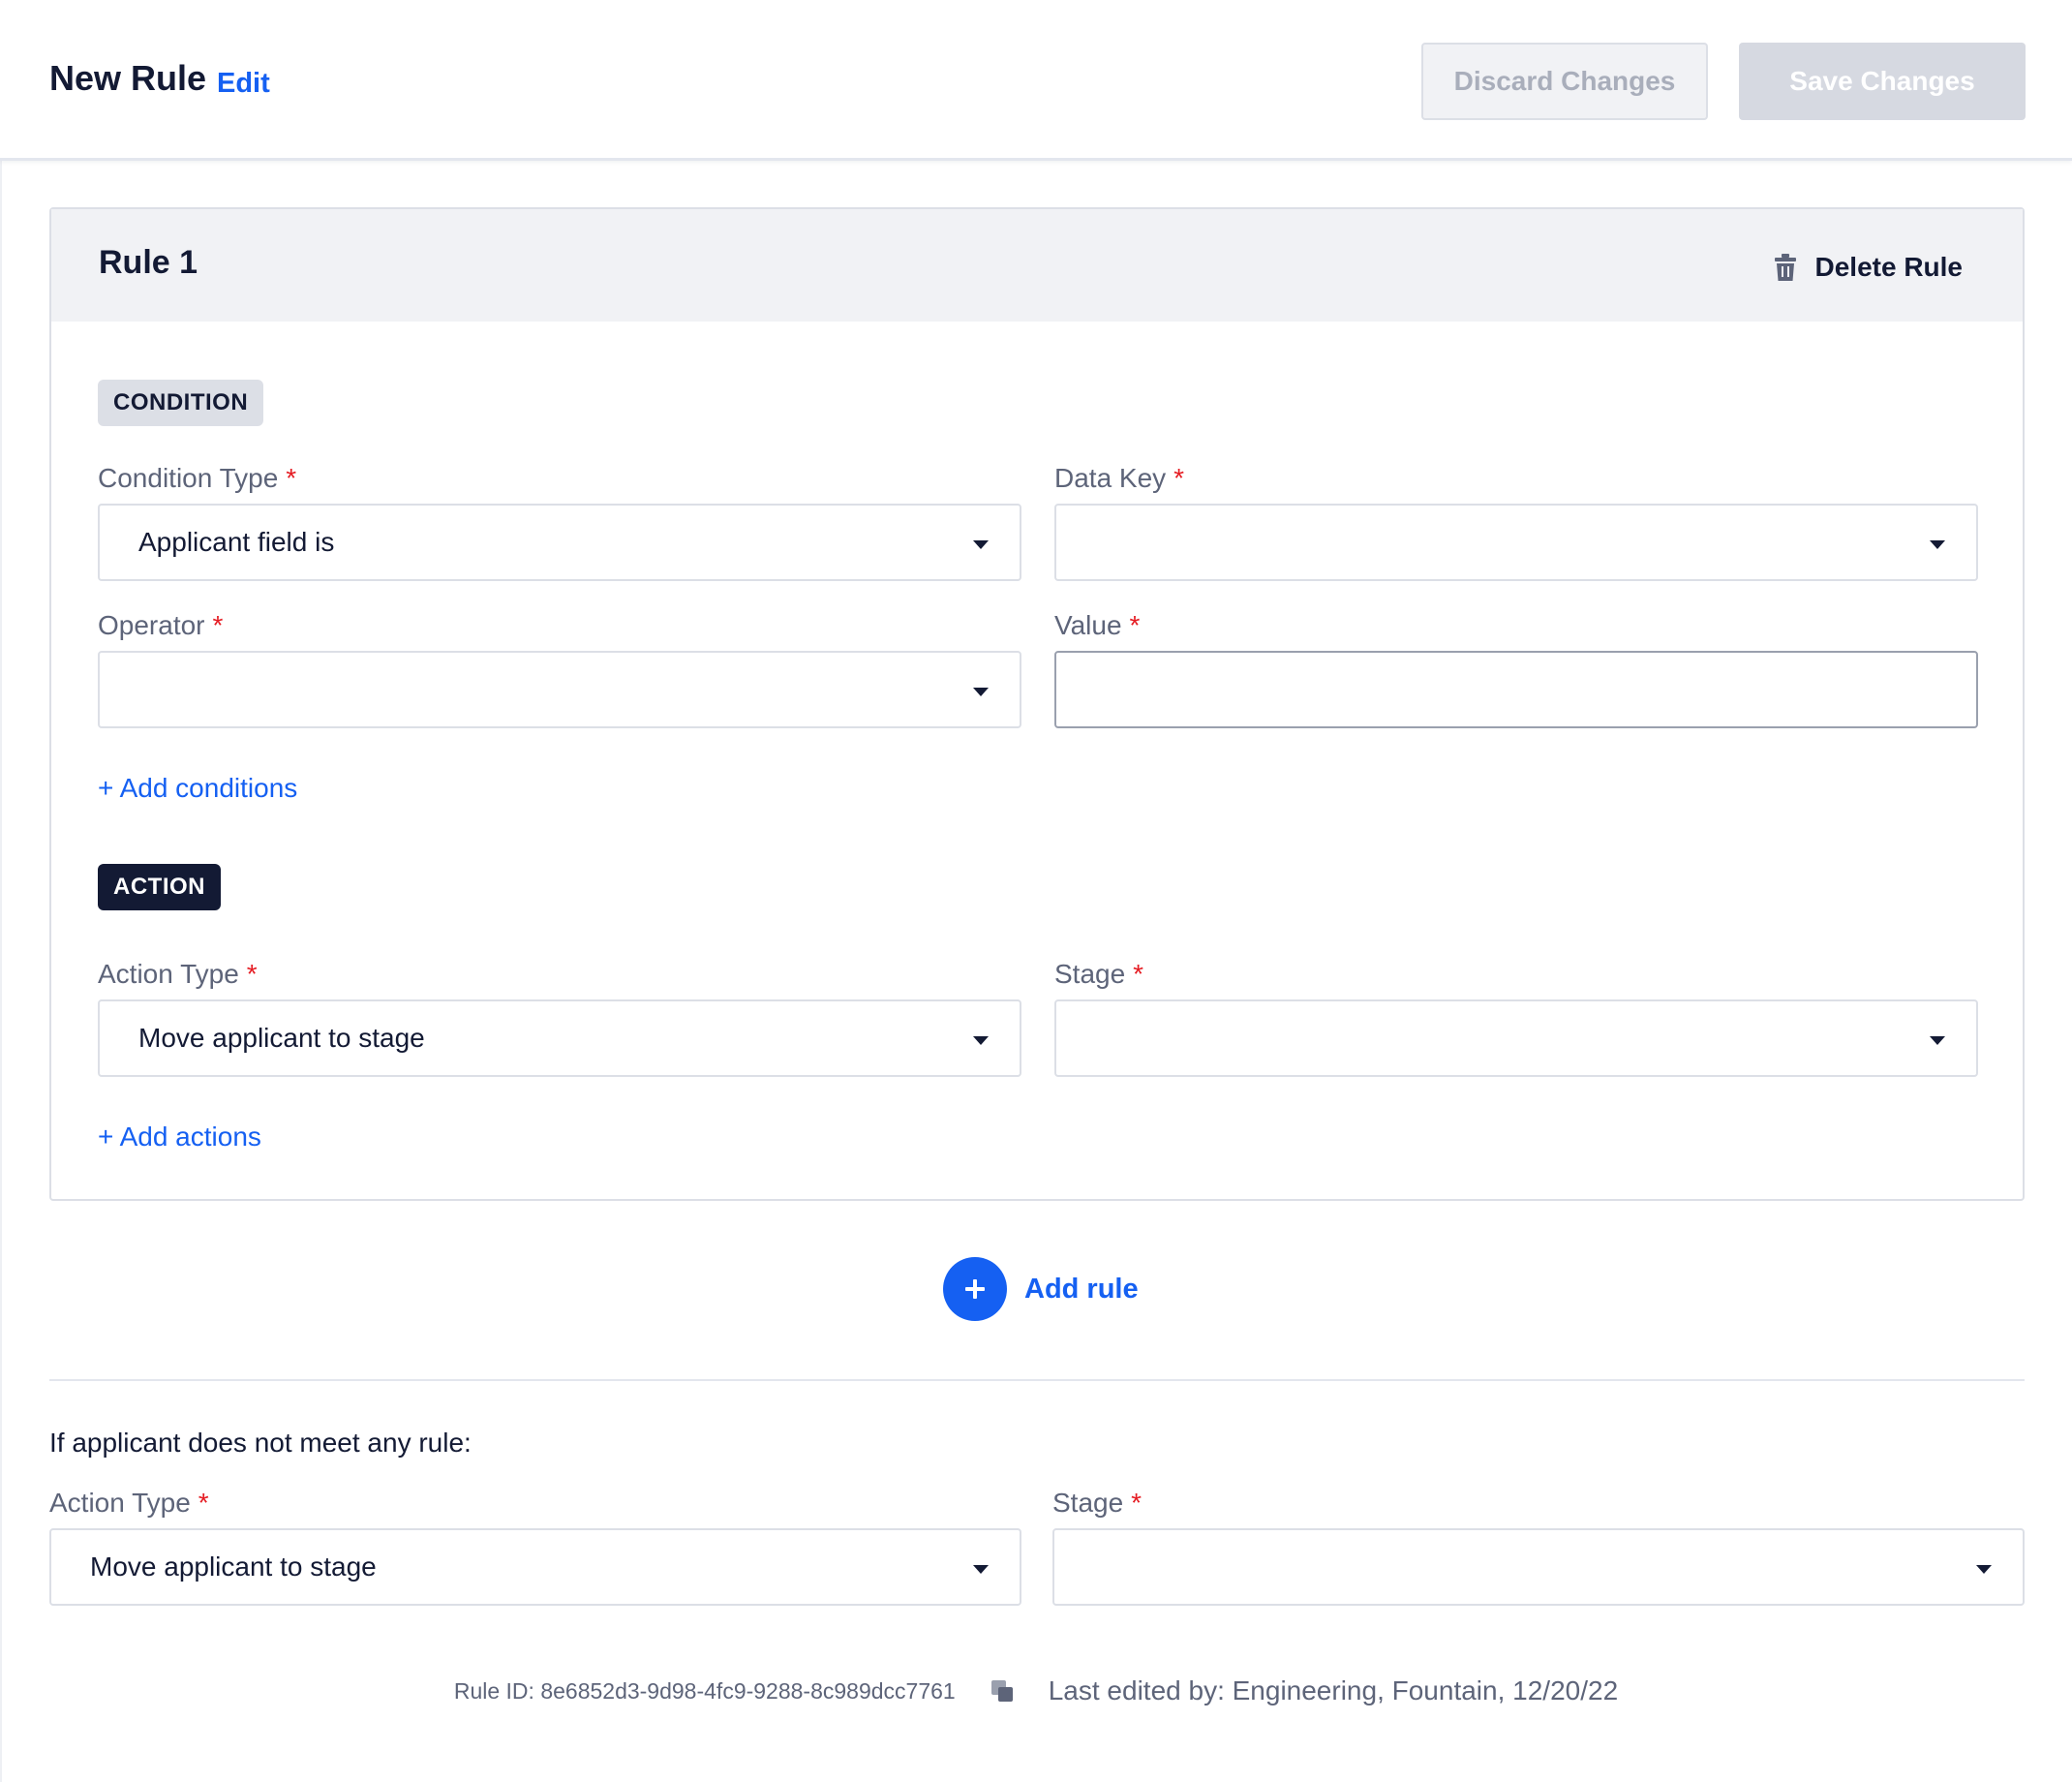  What do you see at coordinates (1119, 478) in the screenshot?
I see `data-key-label: Data Key *` at bounding box center [1119, 478].